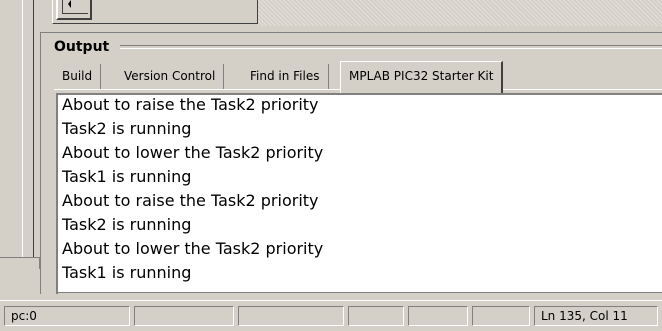  Describe the element at coordinates (20, 263) in the screenshot. I see `left-frame-ledge` at that location.